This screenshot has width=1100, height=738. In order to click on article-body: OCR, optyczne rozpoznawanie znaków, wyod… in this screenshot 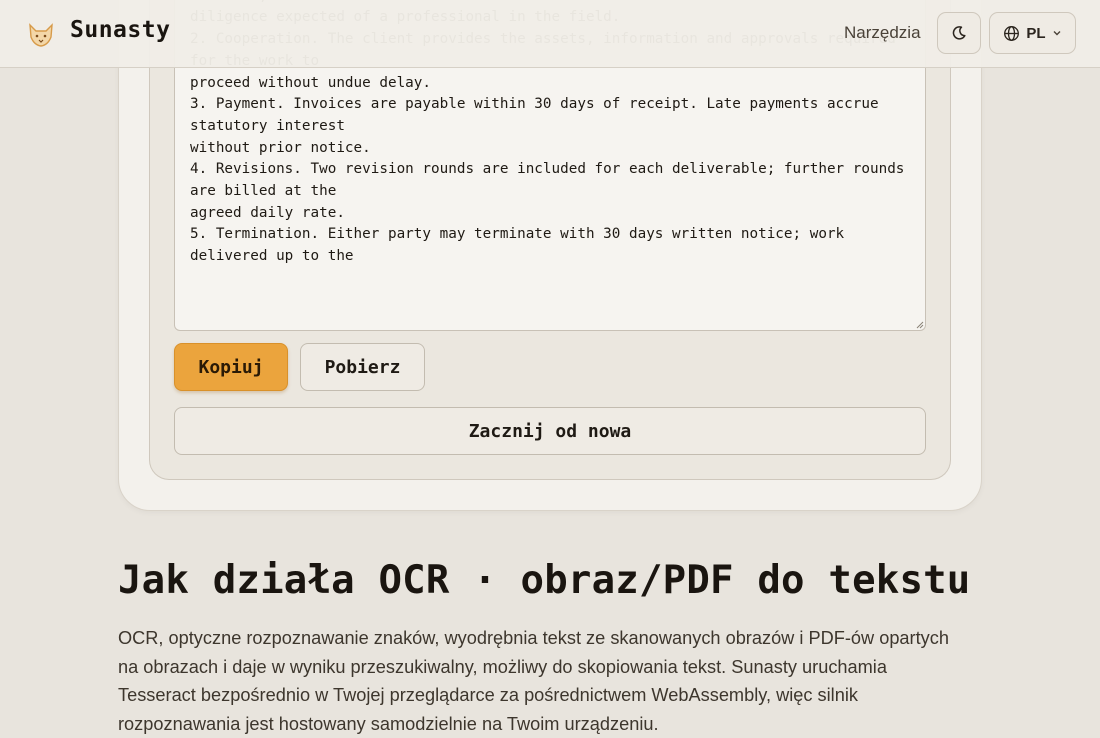, I will do `click(533, 681)`.